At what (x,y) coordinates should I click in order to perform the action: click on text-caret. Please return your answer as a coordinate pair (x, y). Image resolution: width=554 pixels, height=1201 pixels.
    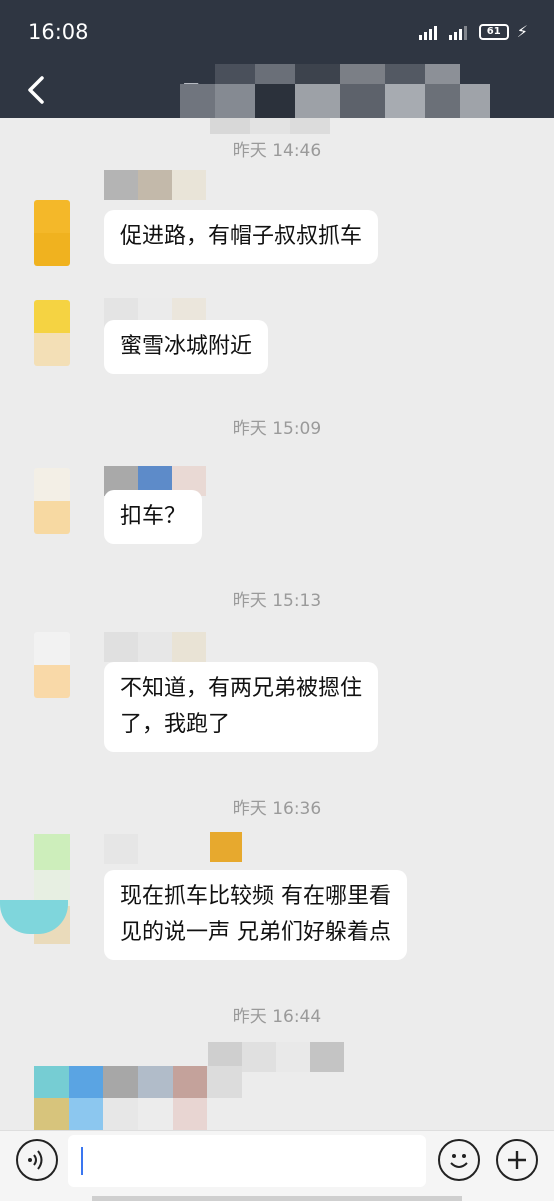
    Looking at the image, I should click on (82, 1161).